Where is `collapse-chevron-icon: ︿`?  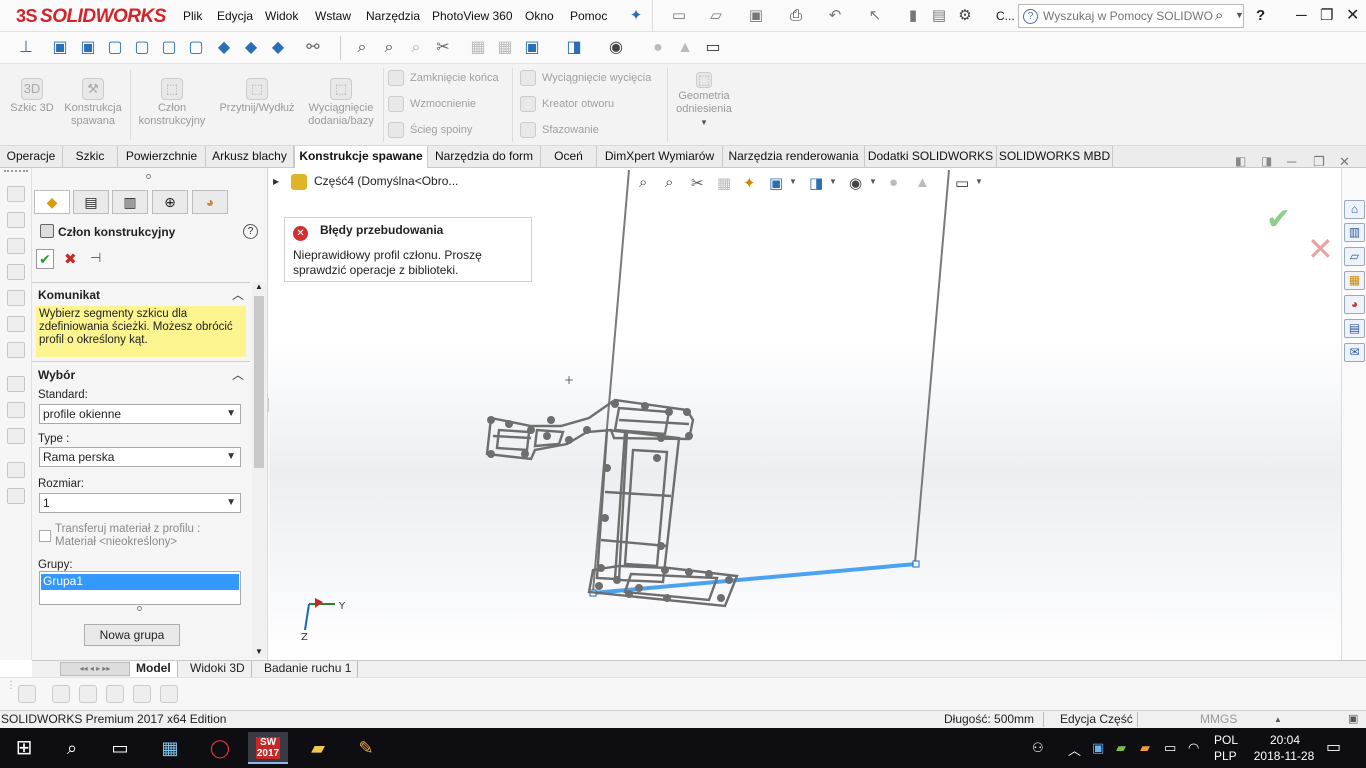
collapse-chevron-icon: ︿ is located at coordinates (238, 374).